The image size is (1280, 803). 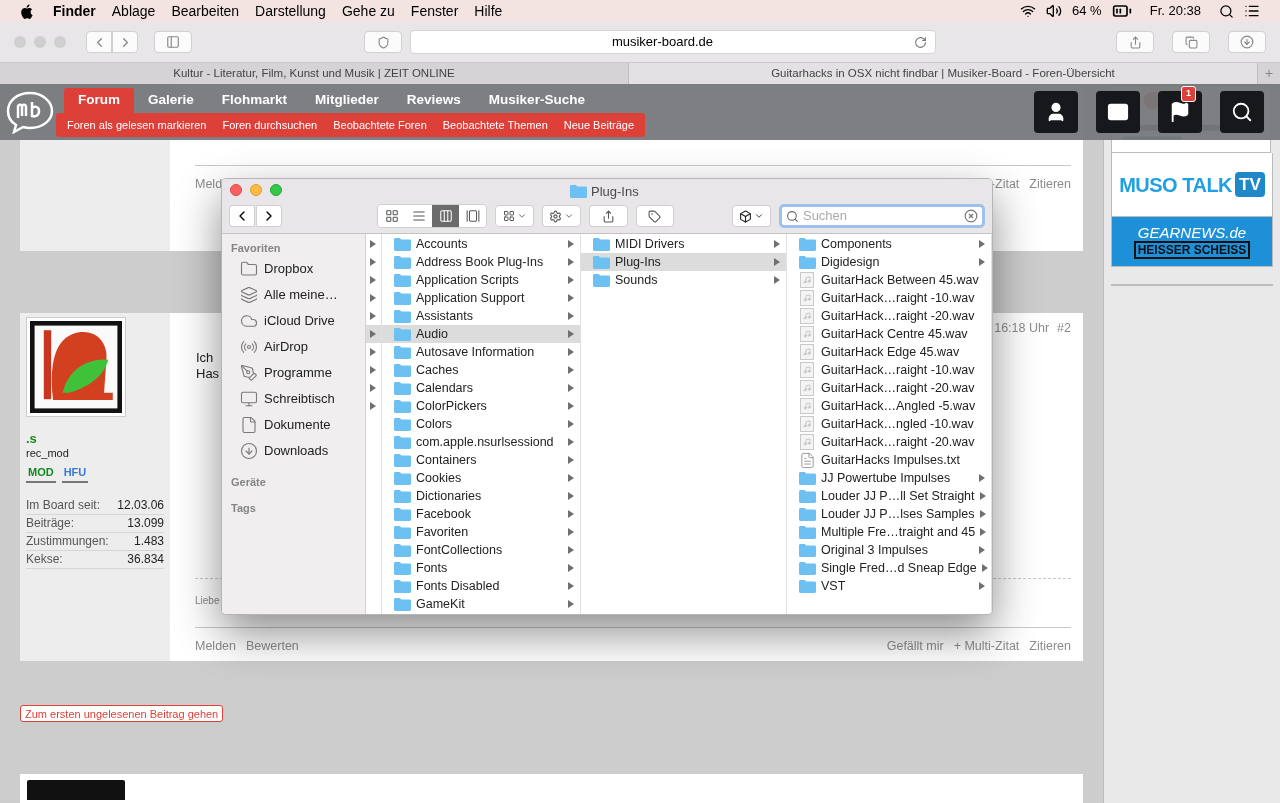 What do you see at coordinates (536, 100) in the screenshot?
I see `nav-tab: Musiker-Suche` at bounding box center [536, 100].